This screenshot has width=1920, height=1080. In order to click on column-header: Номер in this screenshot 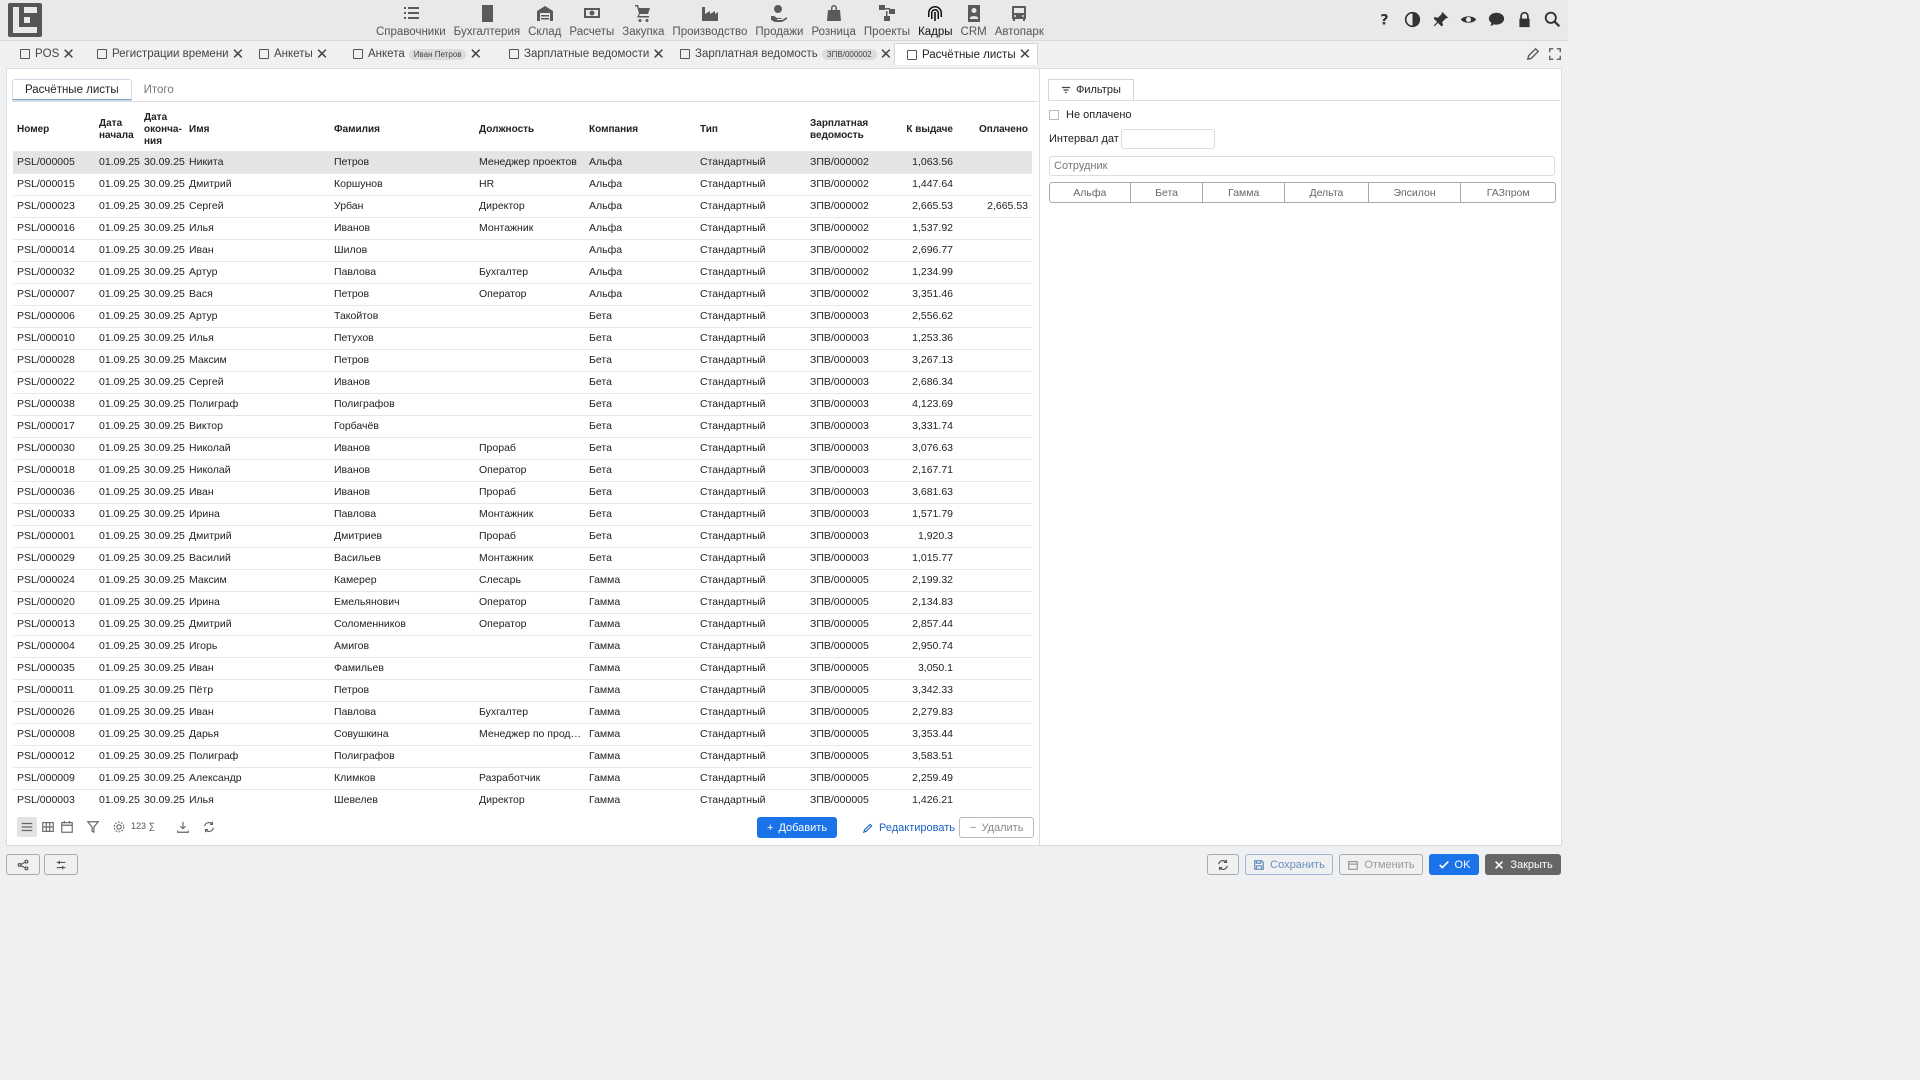, I will do `click(54, 130)`.